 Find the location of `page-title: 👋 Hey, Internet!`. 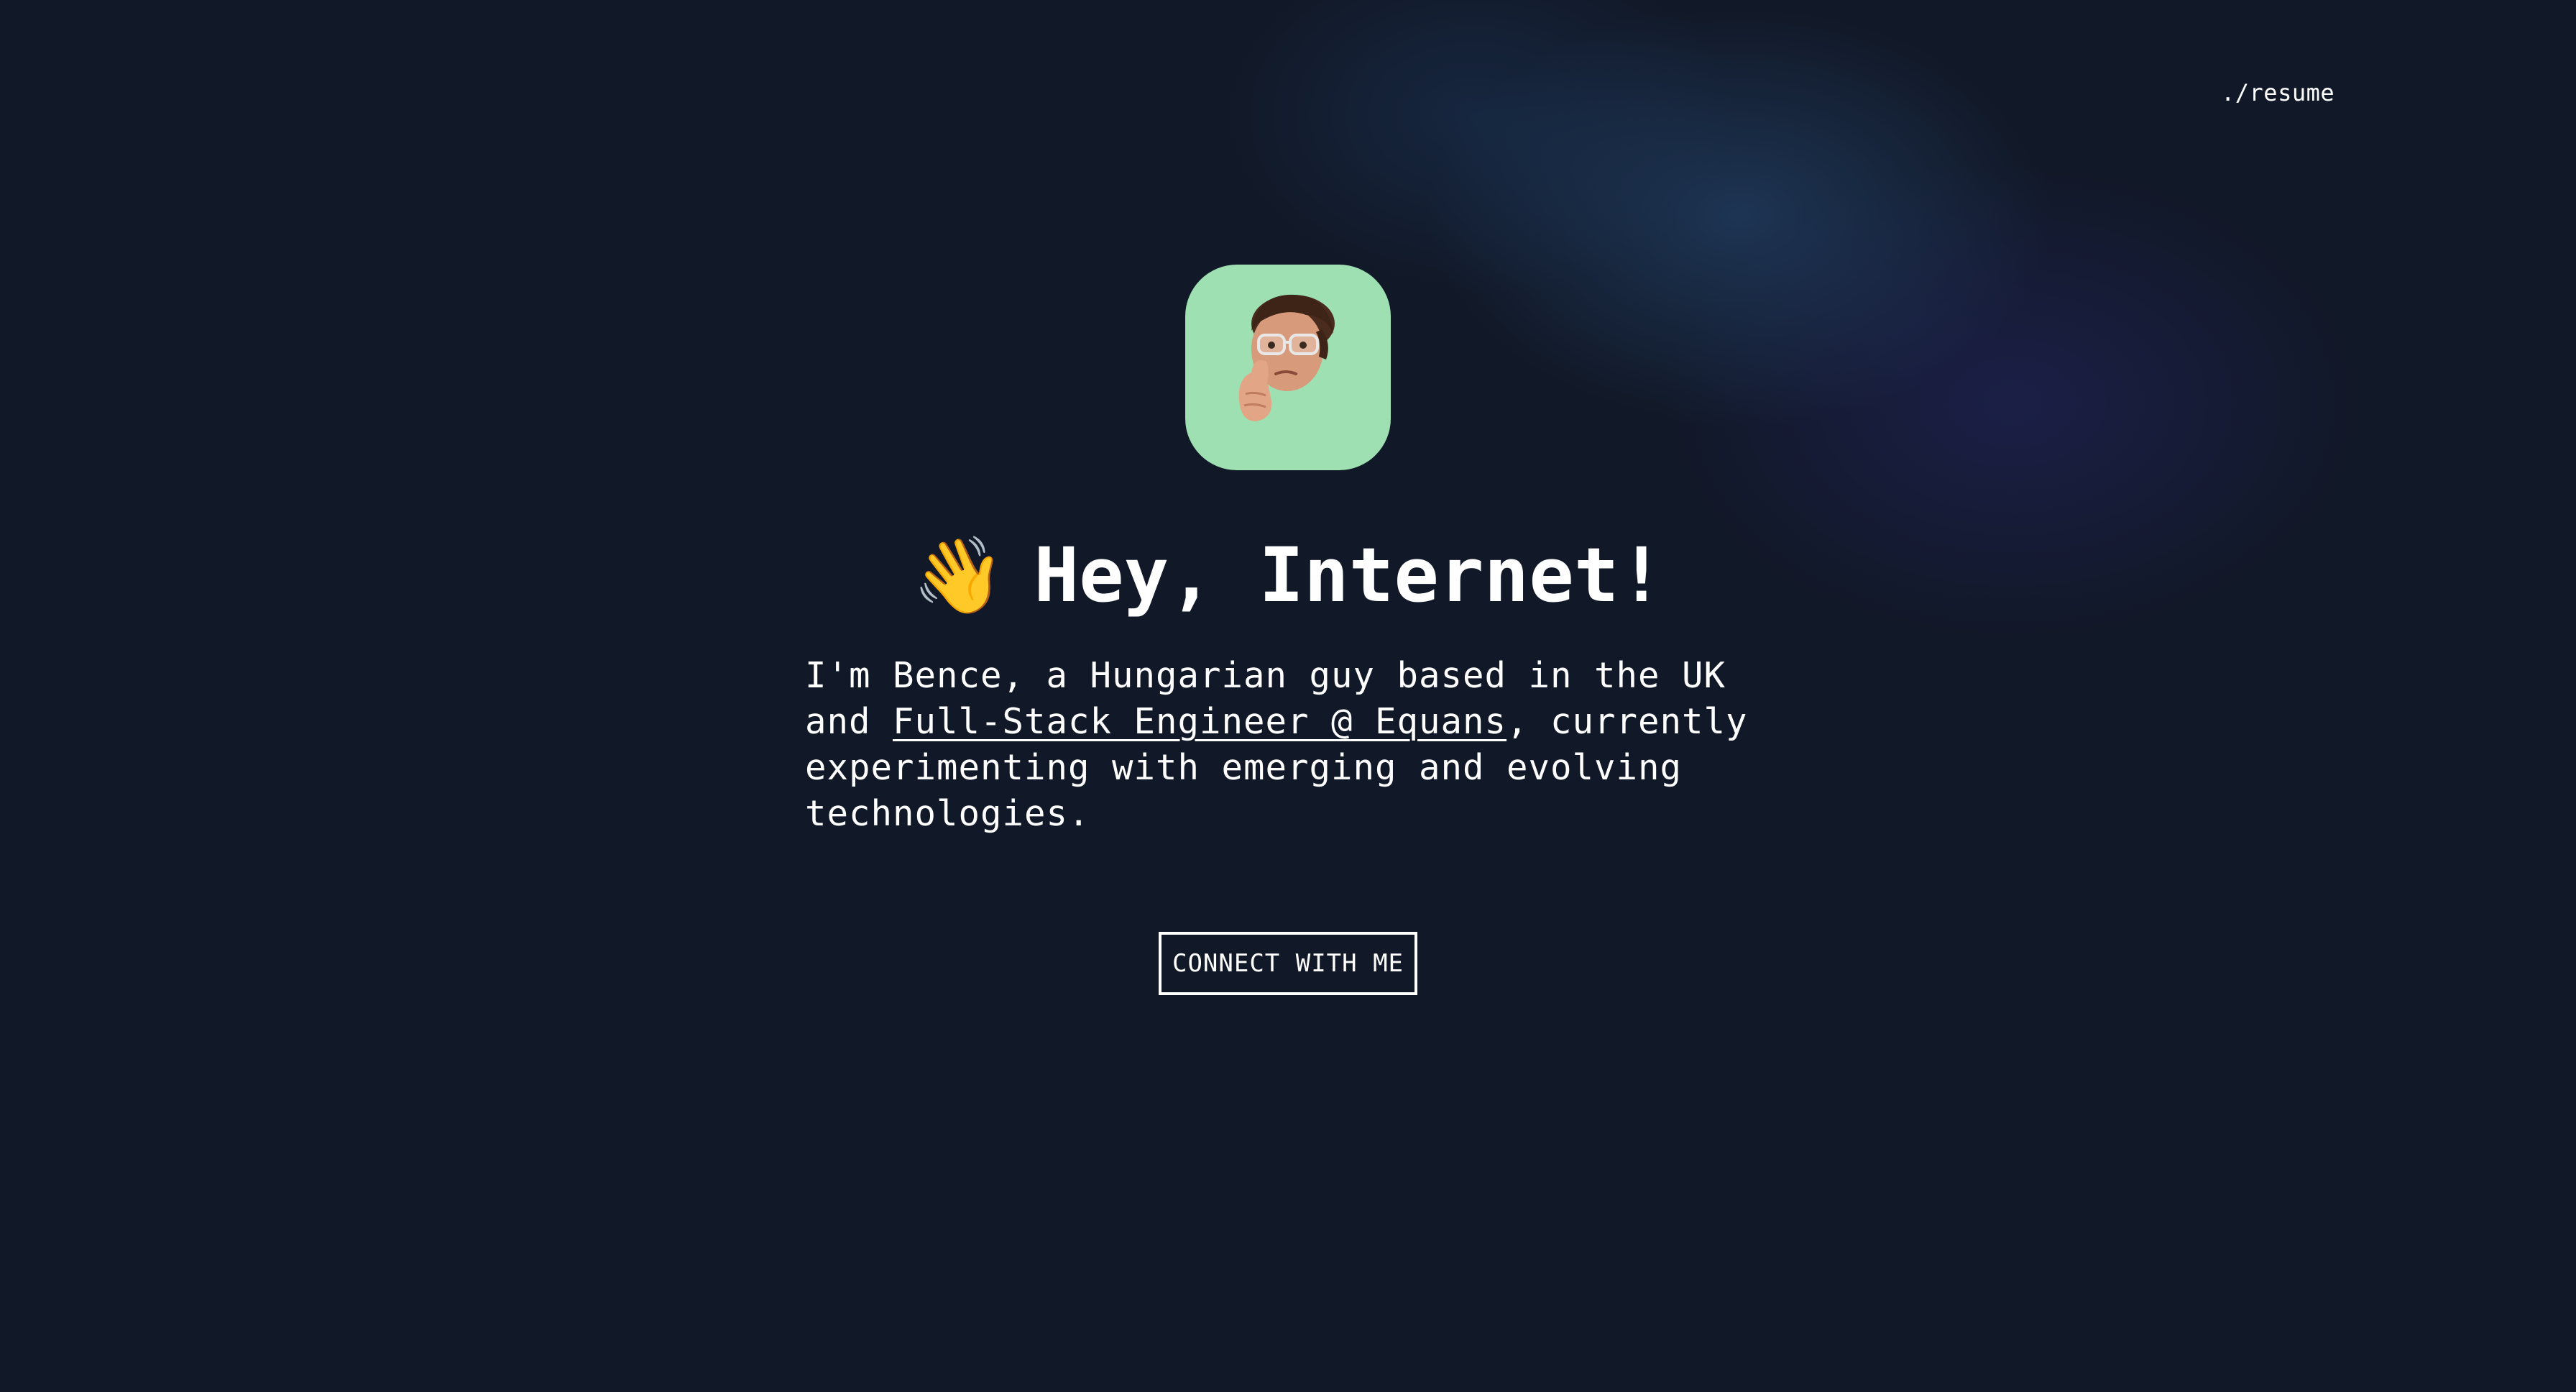

page-title: 👋 Hey, Internet! is located at coordinates (1288, 575).